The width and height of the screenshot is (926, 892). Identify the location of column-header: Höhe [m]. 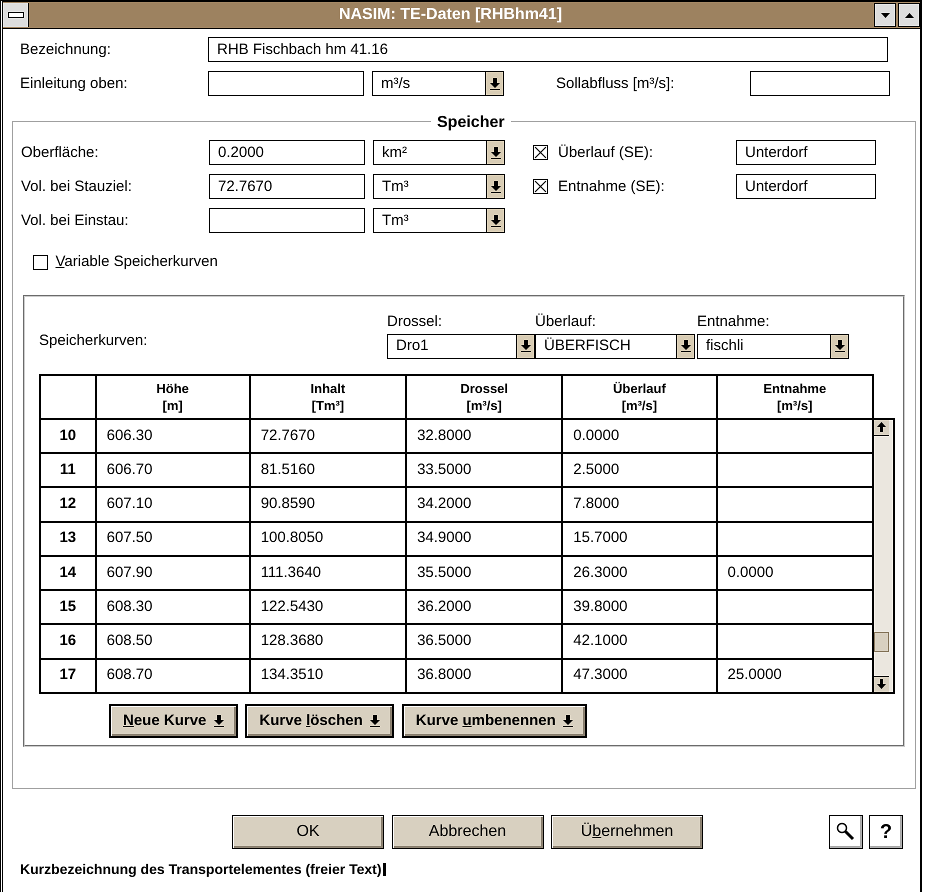
(173, 396).